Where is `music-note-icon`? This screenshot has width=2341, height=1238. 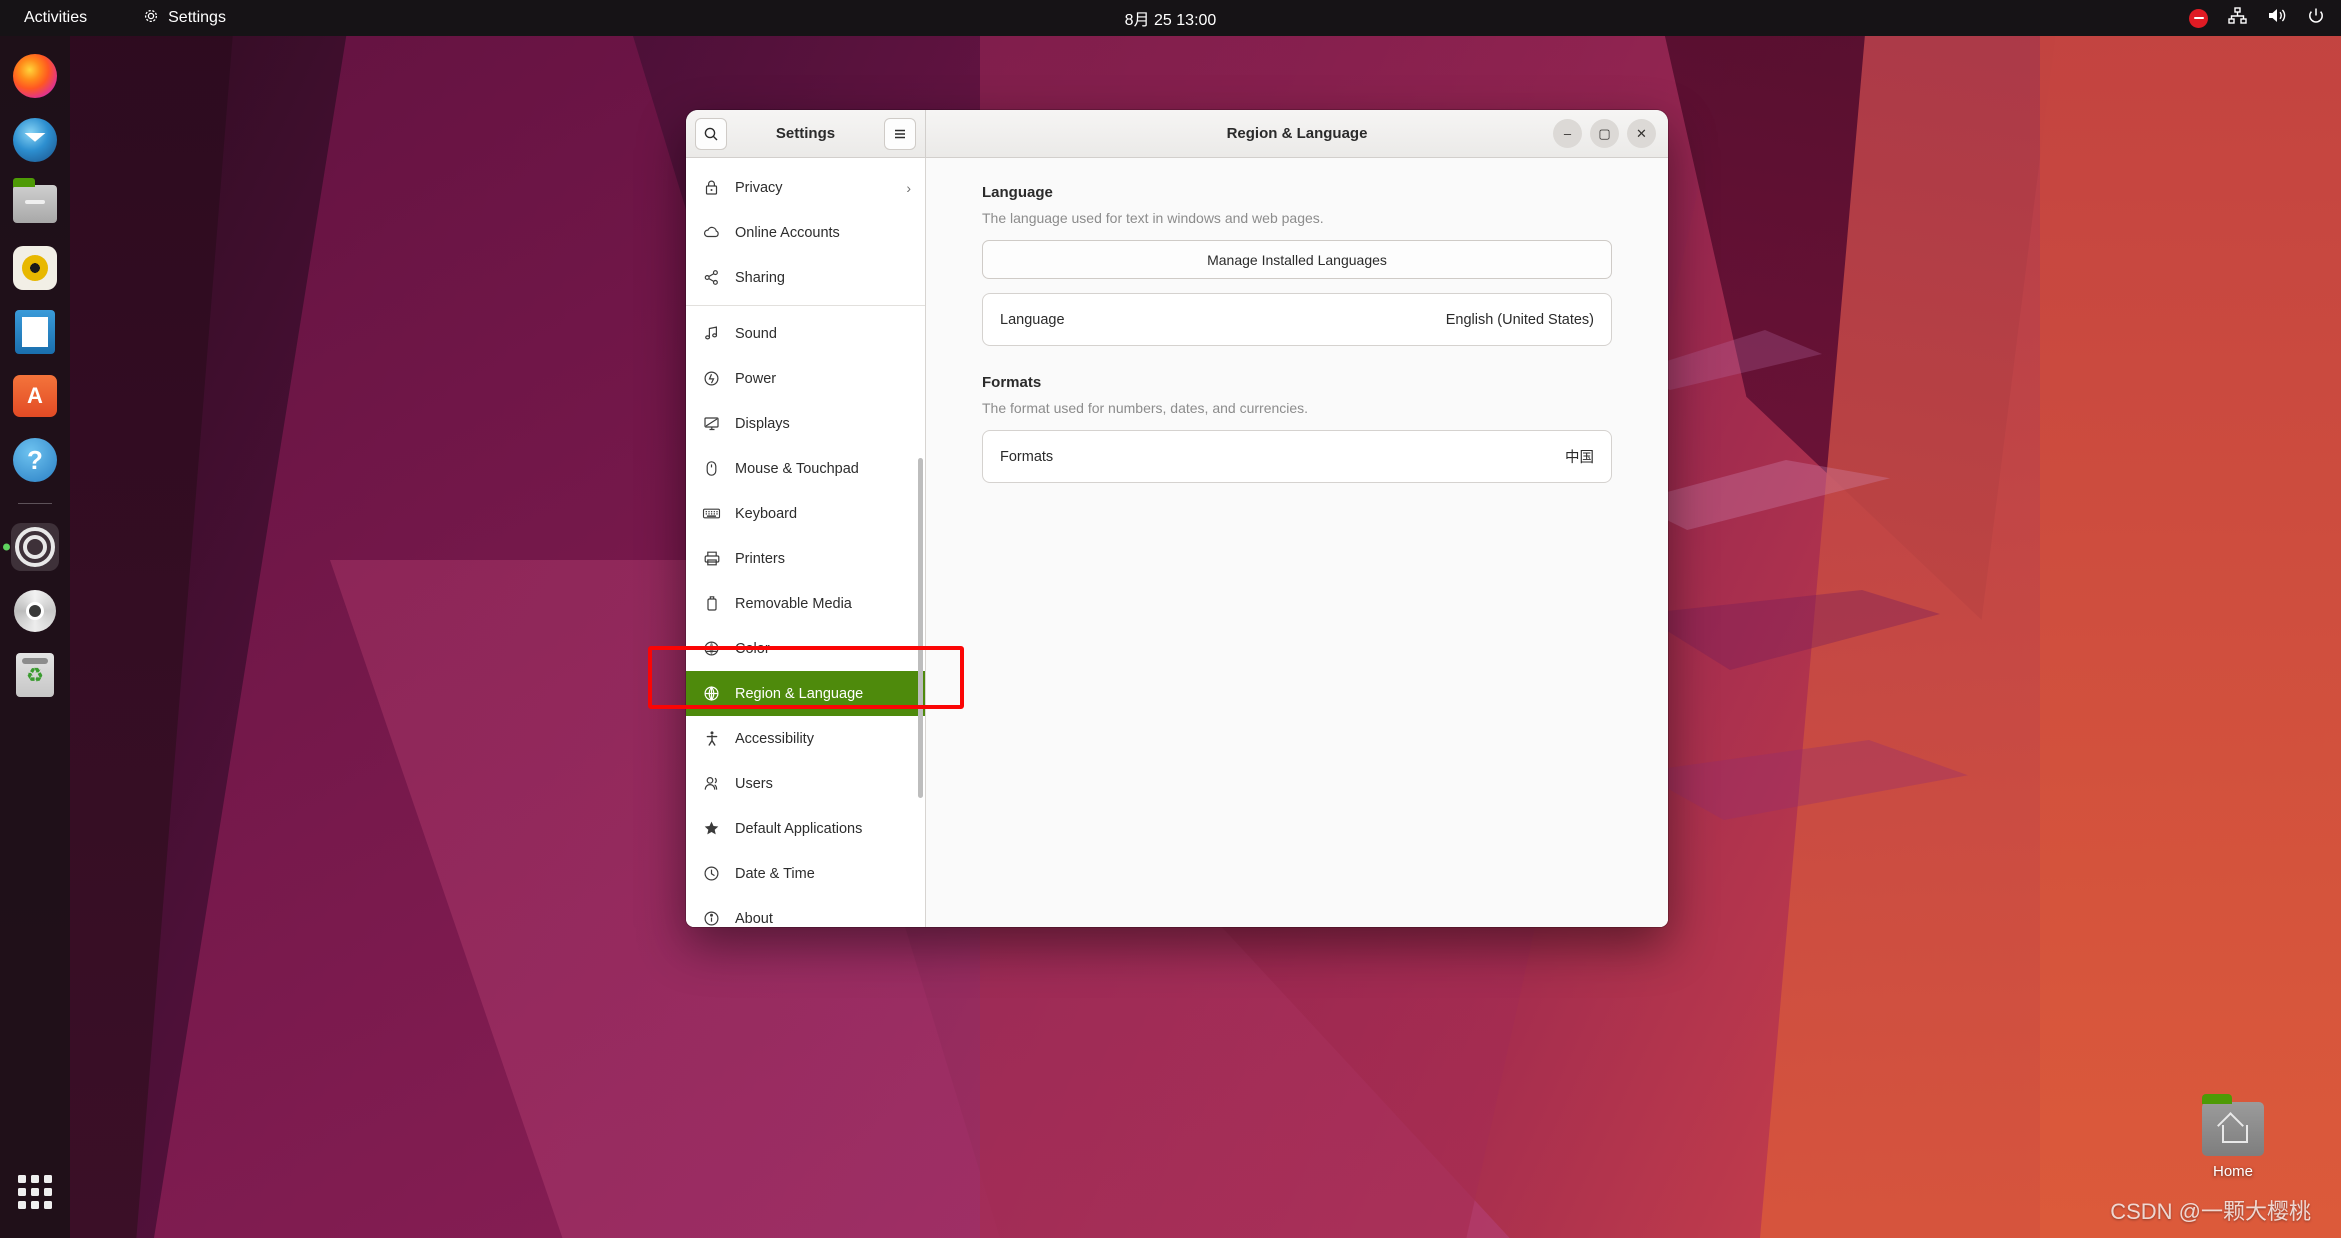
music-note-icon is located at coordinates (711, 333).